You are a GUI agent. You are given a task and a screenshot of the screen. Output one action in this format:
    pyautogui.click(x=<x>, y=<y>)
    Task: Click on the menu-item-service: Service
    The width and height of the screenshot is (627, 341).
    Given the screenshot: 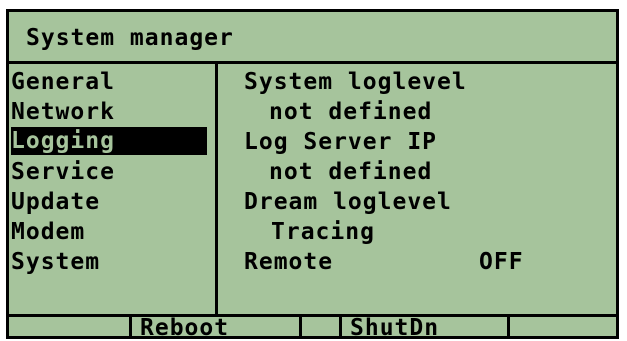 What is the action you would take?
    pyautogui.click(x=63, y=172)
    